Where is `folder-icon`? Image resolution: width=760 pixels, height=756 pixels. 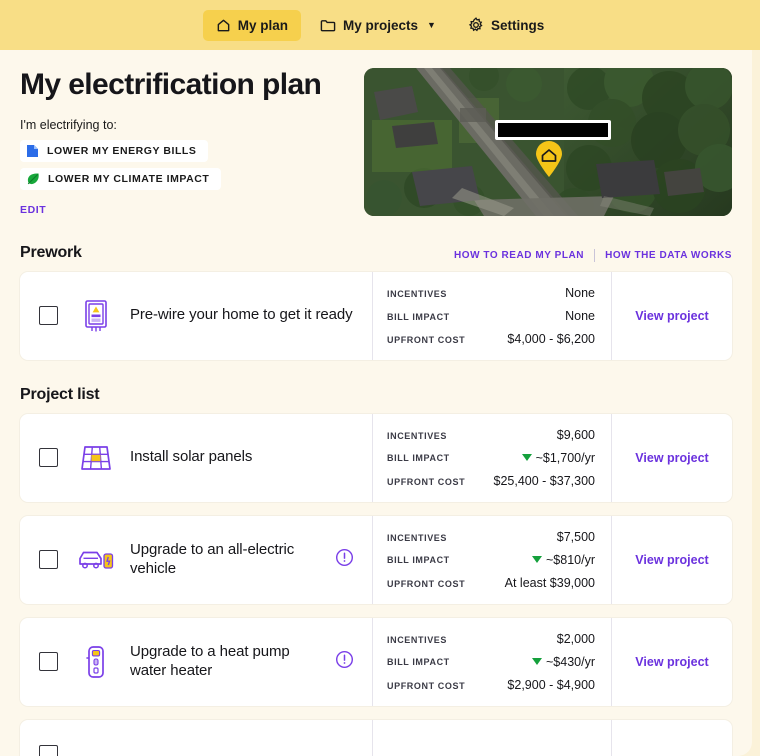
folder-icon is located at coordinates (328, 25).